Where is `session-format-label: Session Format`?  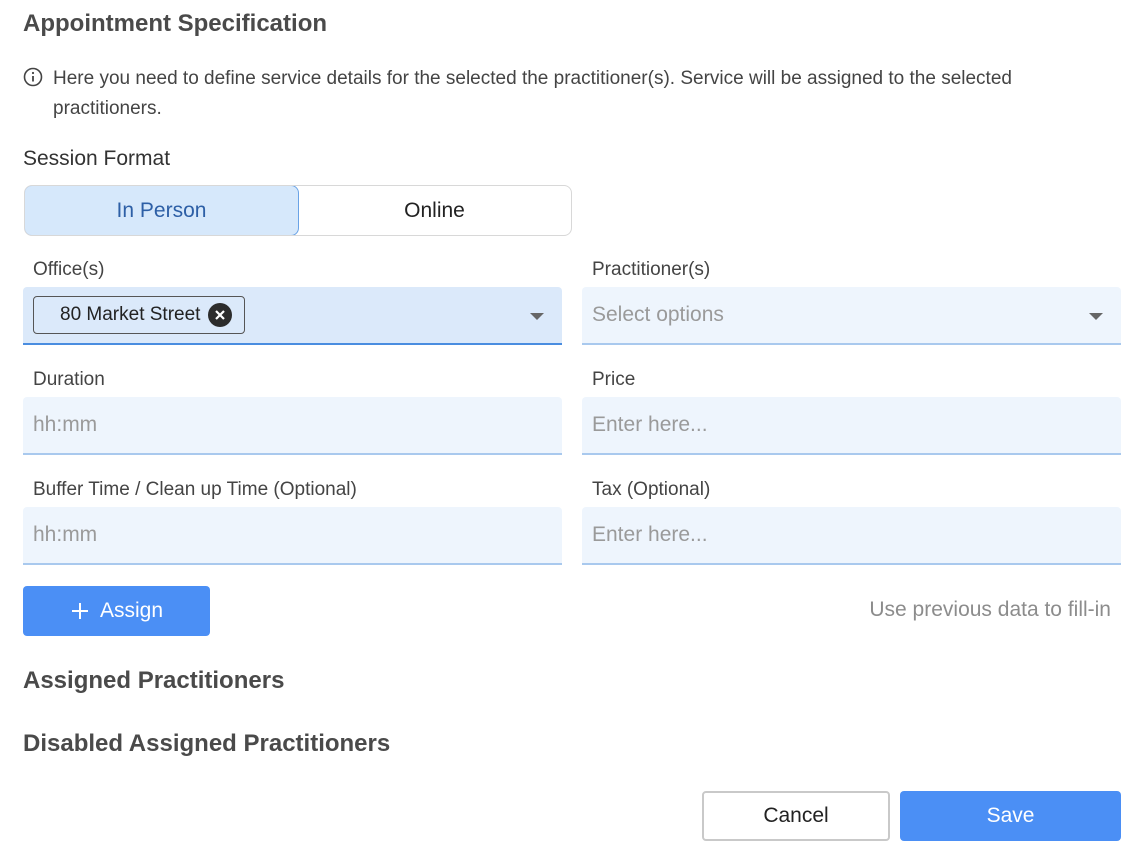 session-format-label: Session Format is located at coordinates (97, 158).